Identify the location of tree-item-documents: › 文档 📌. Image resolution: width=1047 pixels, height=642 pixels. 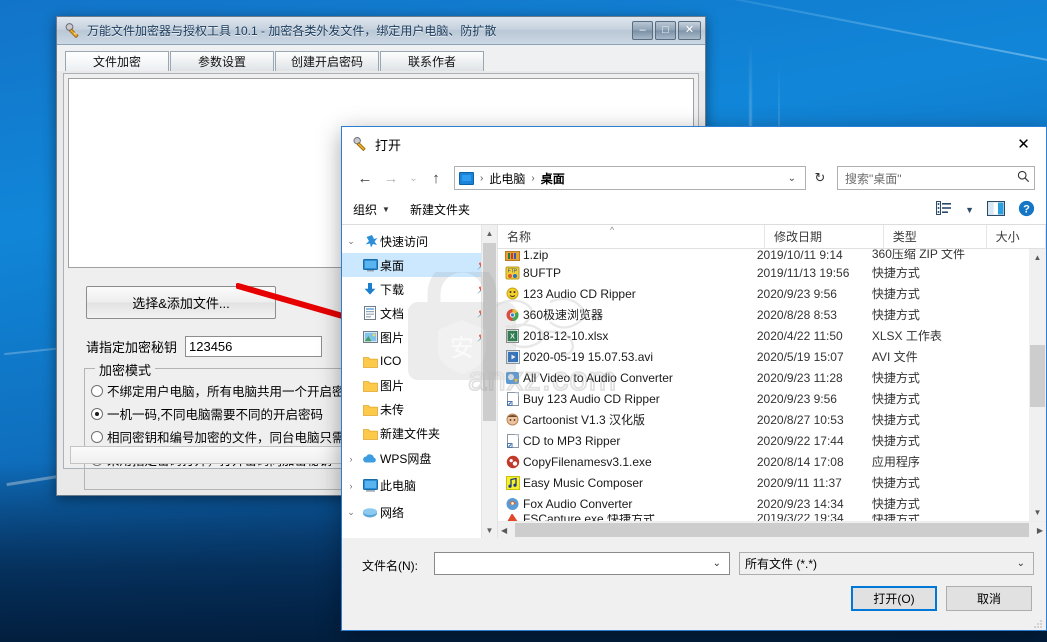
(419, 313).